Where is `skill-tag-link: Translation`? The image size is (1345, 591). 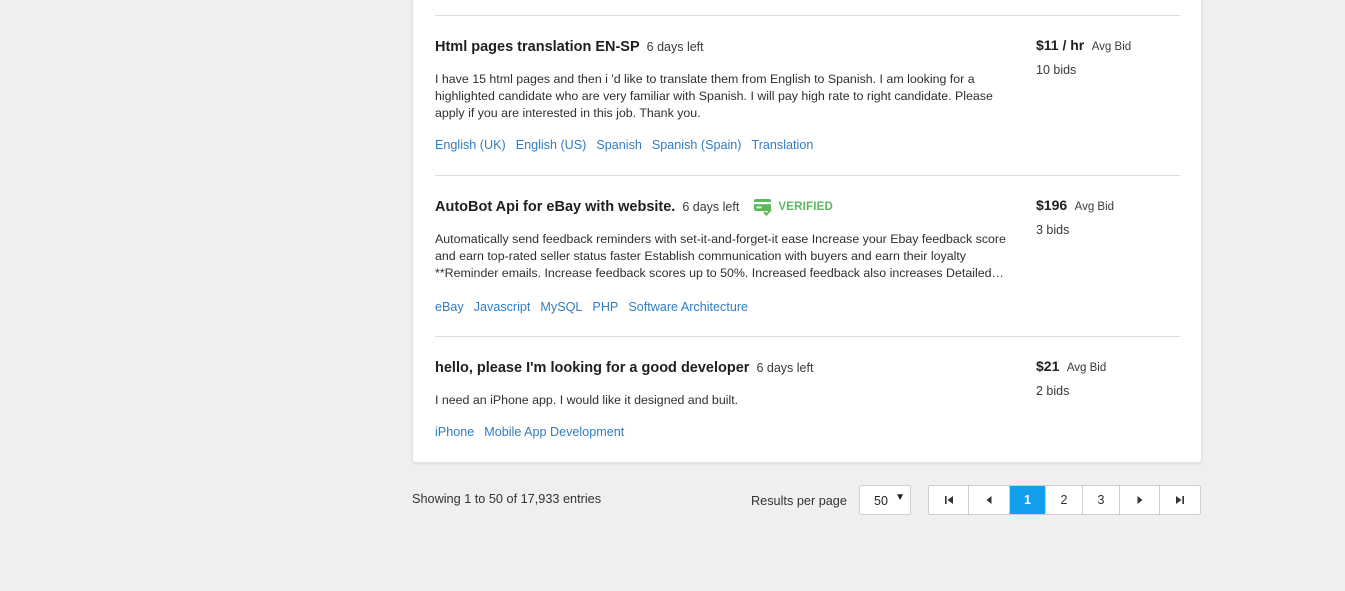
skill-tag-link: Translation is located at coordinates (783, 145).